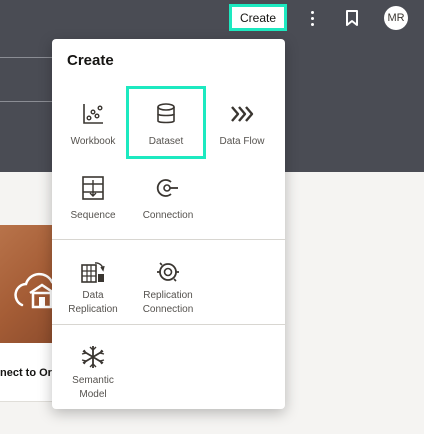 Image resolution: width=424 pixels, height=434 pixels. I want to click on connection-icon, so click(168, 188).